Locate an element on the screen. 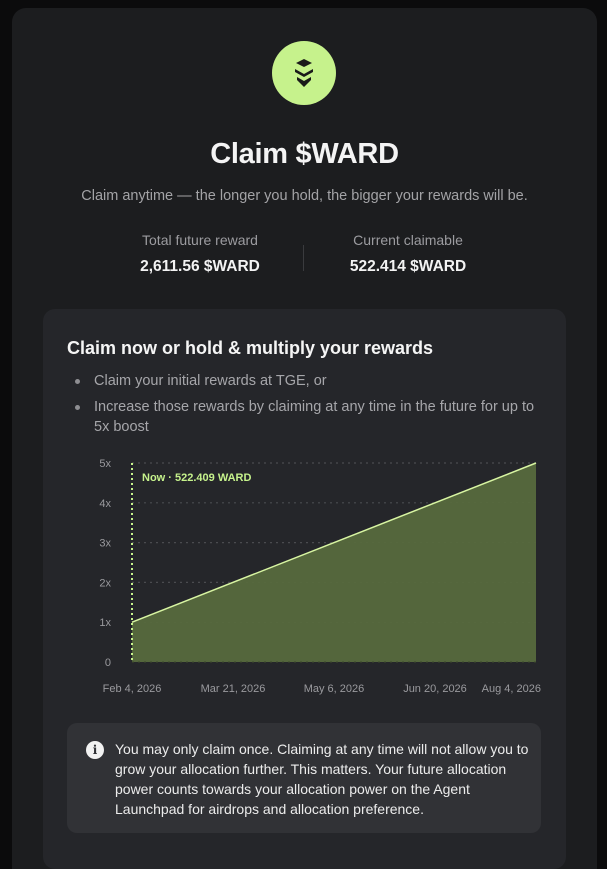 This screenshot has width=607, height=869. current-claimable-stat: Current claimable 522.414 $WARD is located at coordinates (408, 254).